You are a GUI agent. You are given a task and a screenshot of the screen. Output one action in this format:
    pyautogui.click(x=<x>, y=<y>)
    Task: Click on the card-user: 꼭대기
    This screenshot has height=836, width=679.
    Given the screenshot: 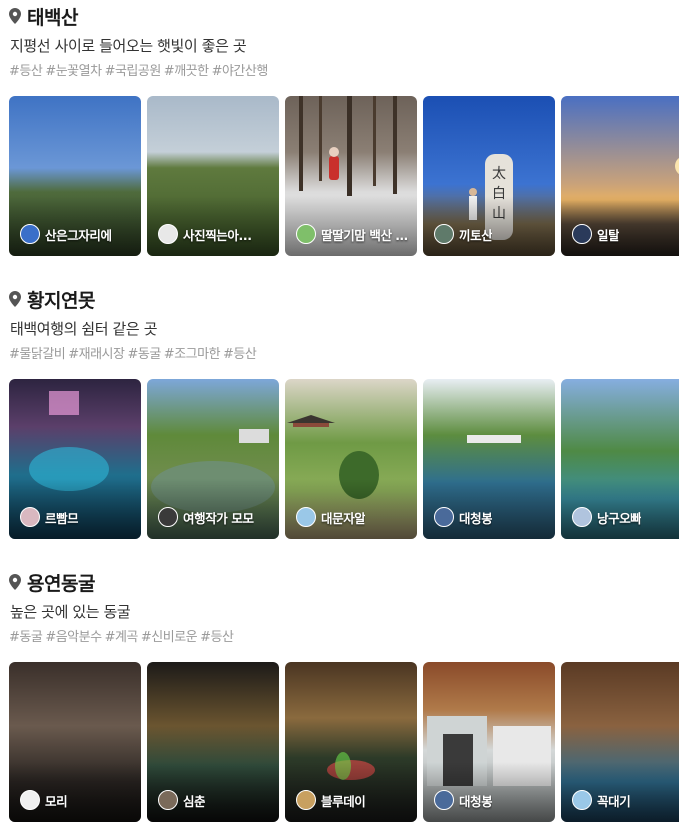 What is the action you would take?
    pyautogui.click(x=625, y=800)
    